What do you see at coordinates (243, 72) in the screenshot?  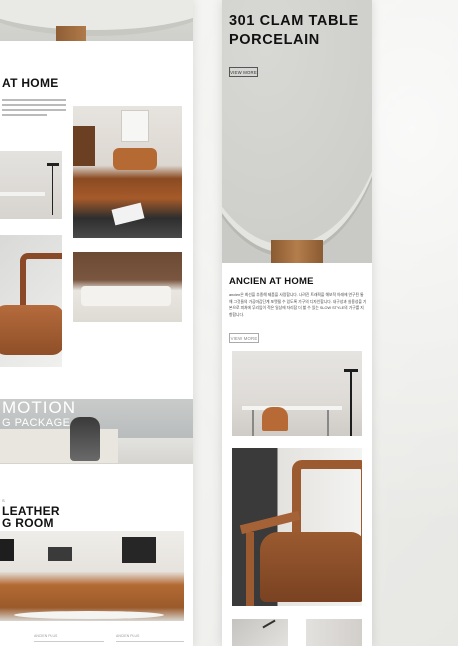 I see `hero-view-more-button: VIEW MORE` at bounding box center [243, 72].